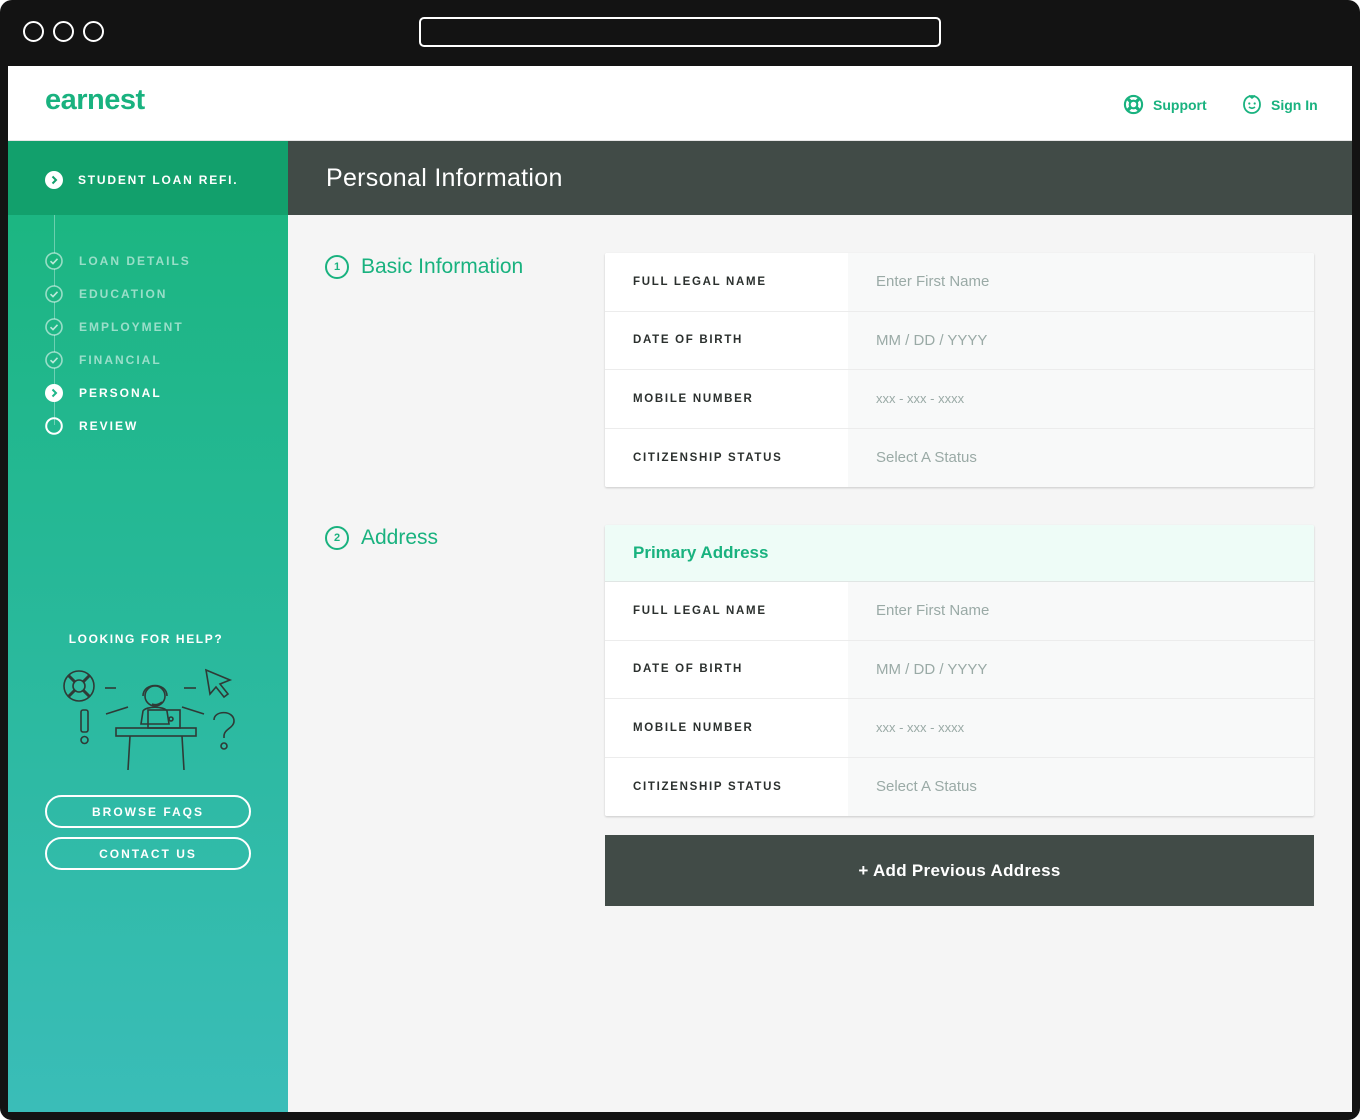 The height and width of the screenshot is (1120, 1360). Describe the element at coordinates (1180, 104) in the screenshot. I see `support-label: Support` at that location.